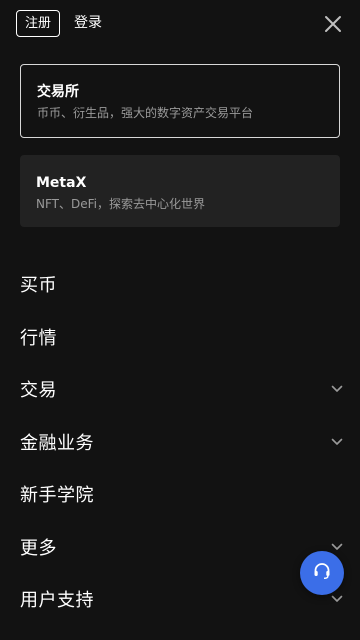 The height and width of the screenshot is (640, 360). What do you see at coordinates (182, 547) in the screenshot?
I see `menu-item-more: 更多` at bounding box center [182, 547].